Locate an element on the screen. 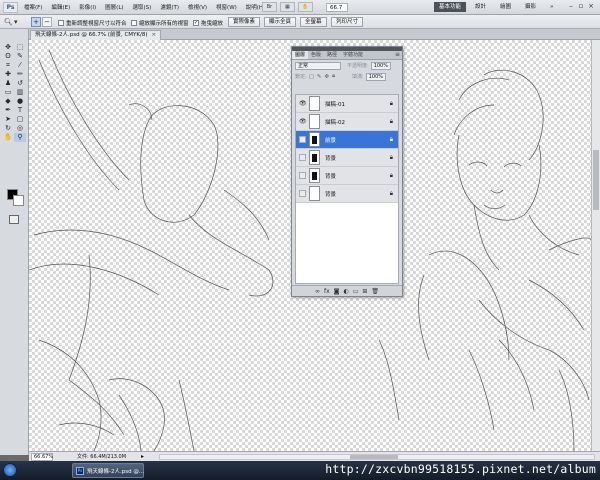 The height and width of the screenshot is (480, 600). zoom-tool-icon: ⚲ is located at coordinates (20, 137).